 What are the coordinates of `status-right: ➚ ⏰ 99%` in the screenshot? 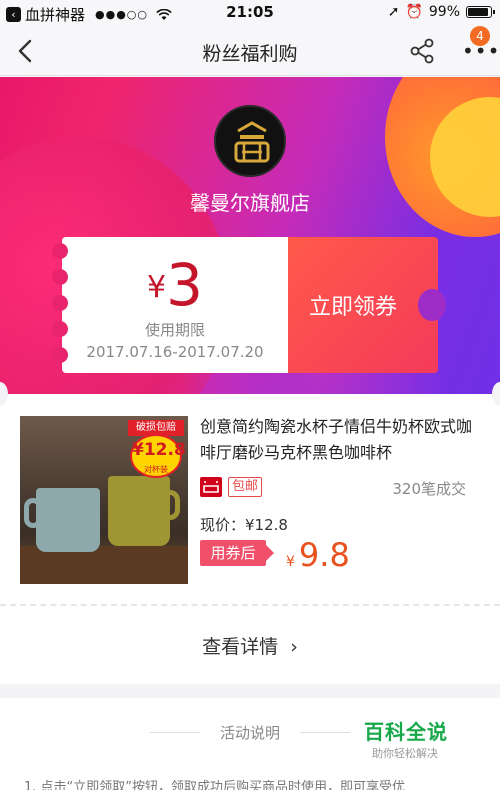 It's located at (441, 12).